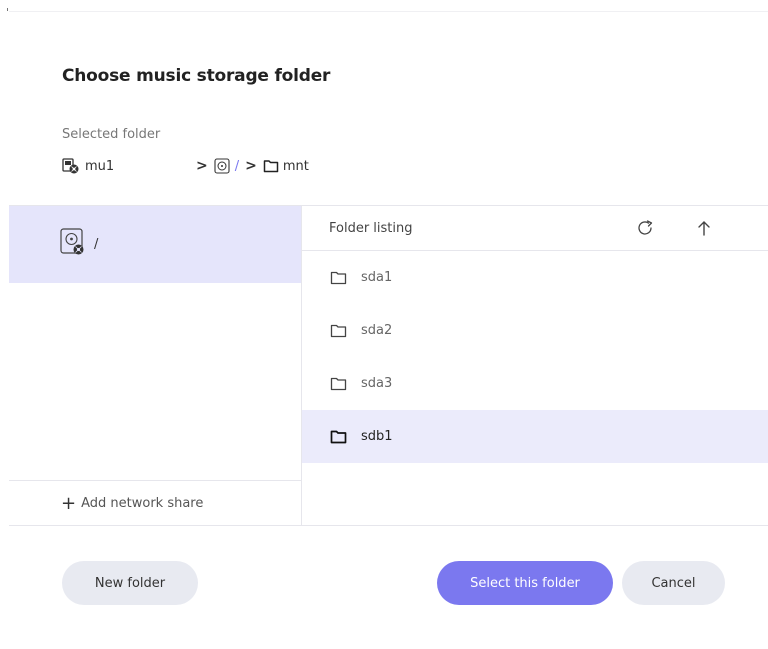  What do you see at coordinates (377, 330) in the screenshot?
I see `folder-name: sda2` at bounding box center [377, 330].